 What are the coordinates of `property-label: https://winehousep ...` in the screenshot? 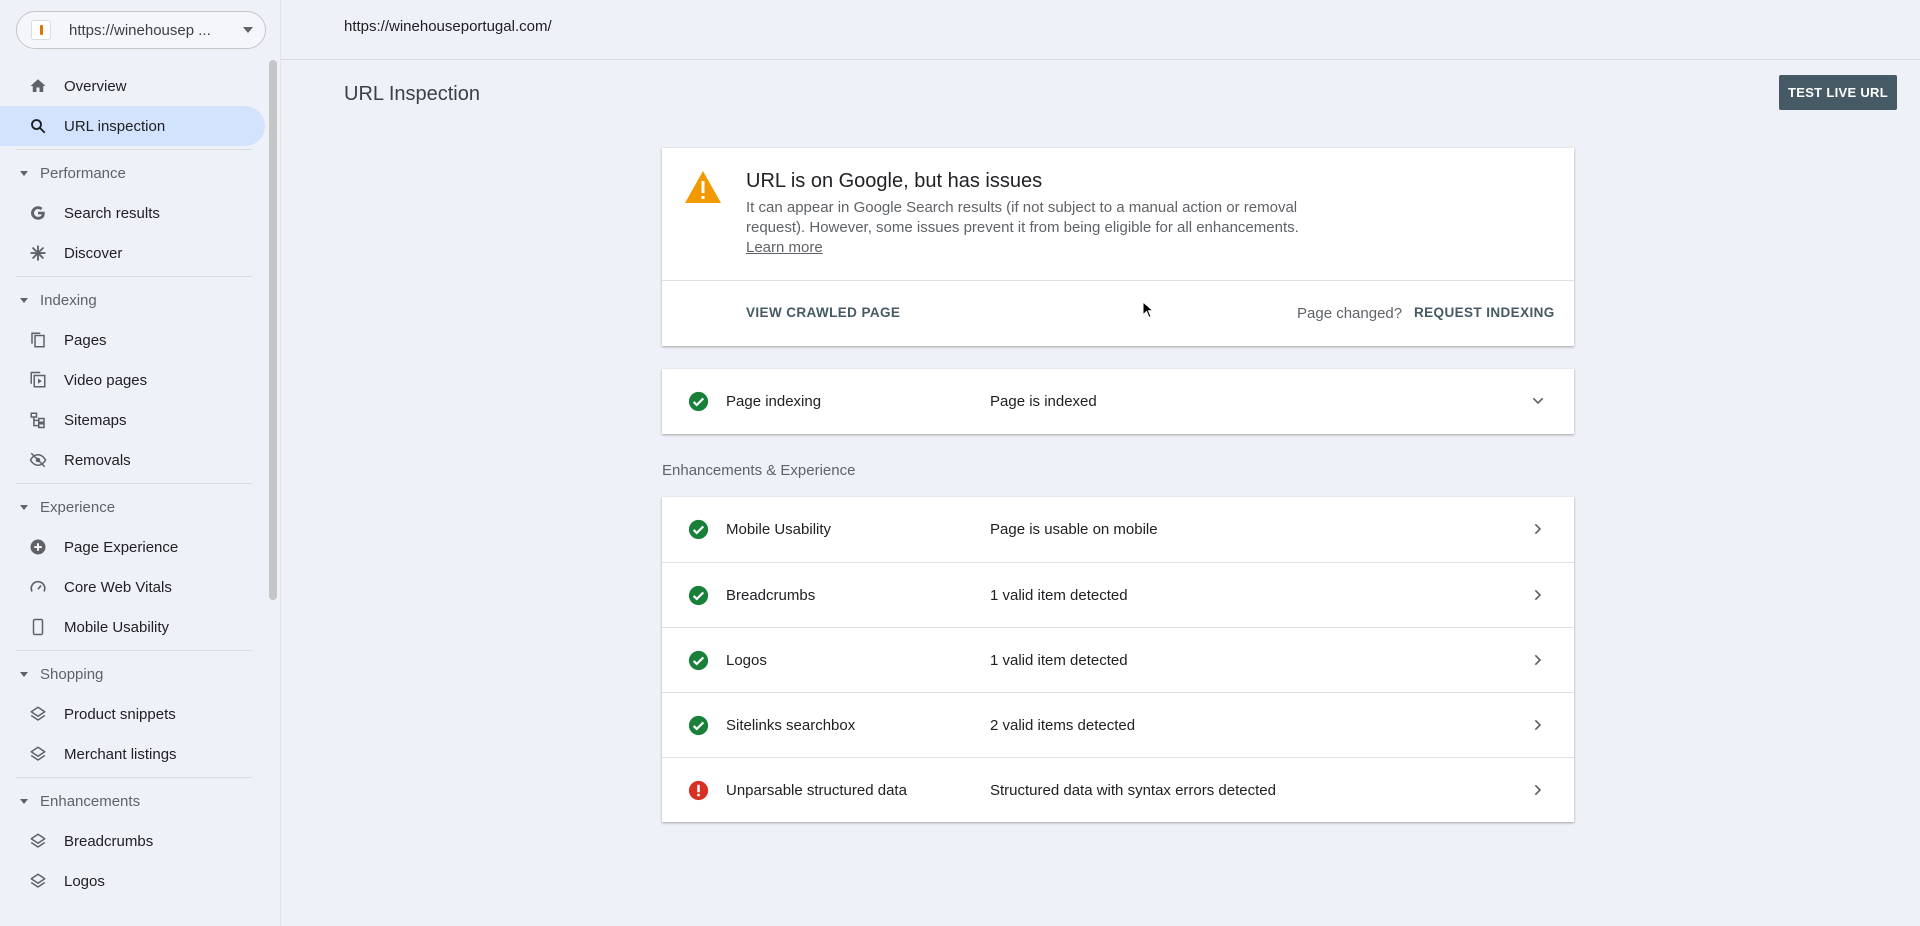 It's located at (140, 30).